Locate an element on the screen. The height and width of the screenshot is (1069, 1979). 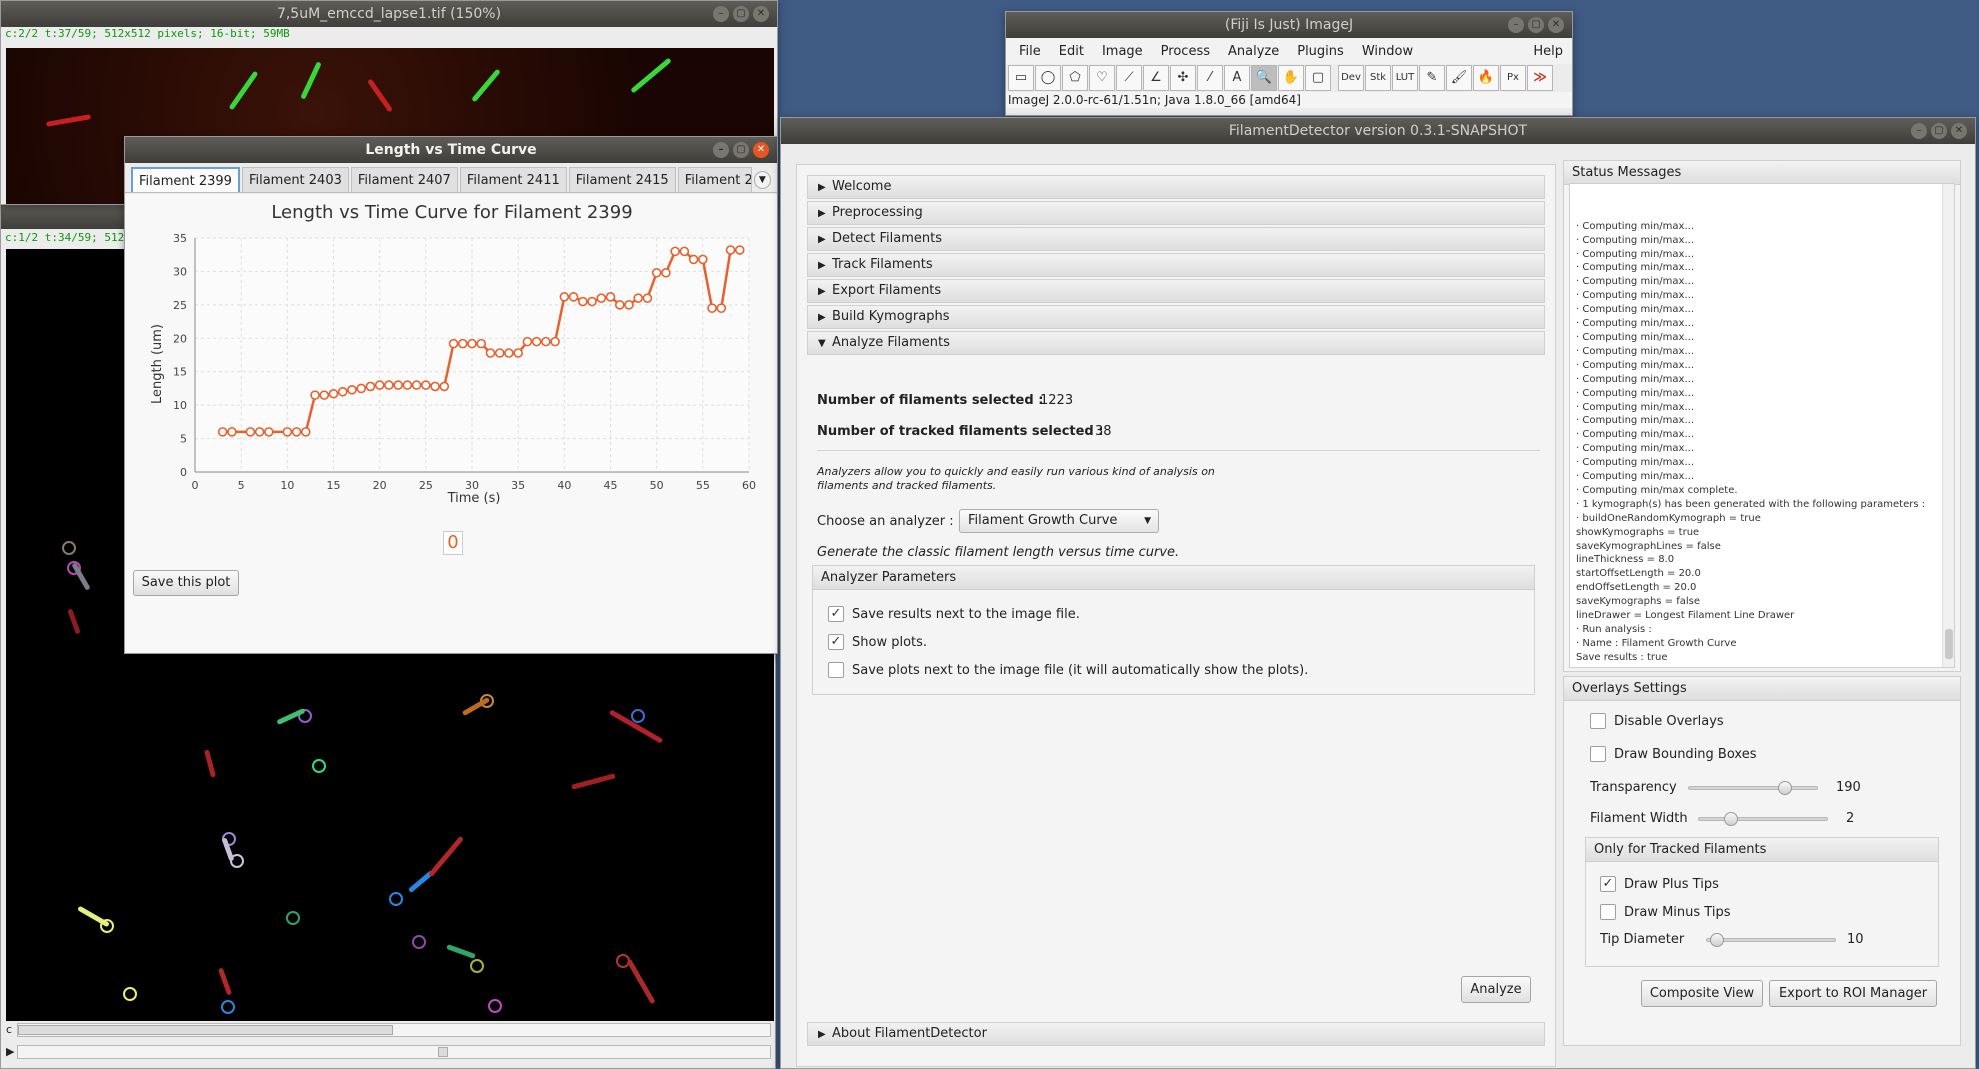
magnifier-tool-icon: 🔍 is located at coordinates (1264, 78).